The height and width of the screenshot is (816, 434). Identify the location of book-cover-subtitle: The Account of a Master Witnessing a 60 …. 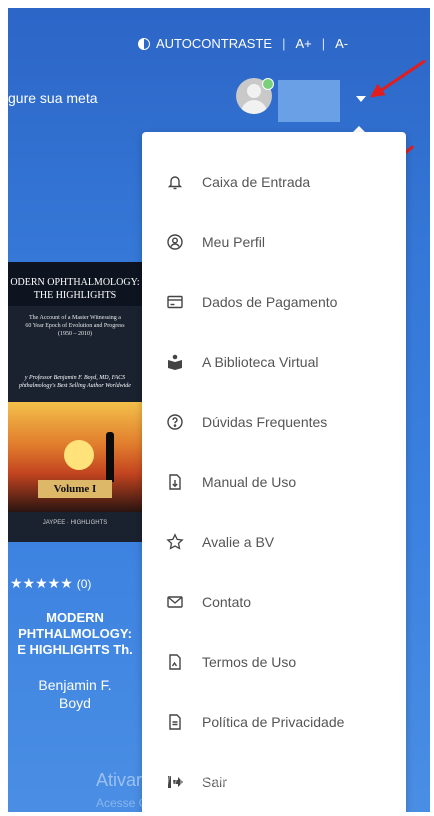
(75, 326).